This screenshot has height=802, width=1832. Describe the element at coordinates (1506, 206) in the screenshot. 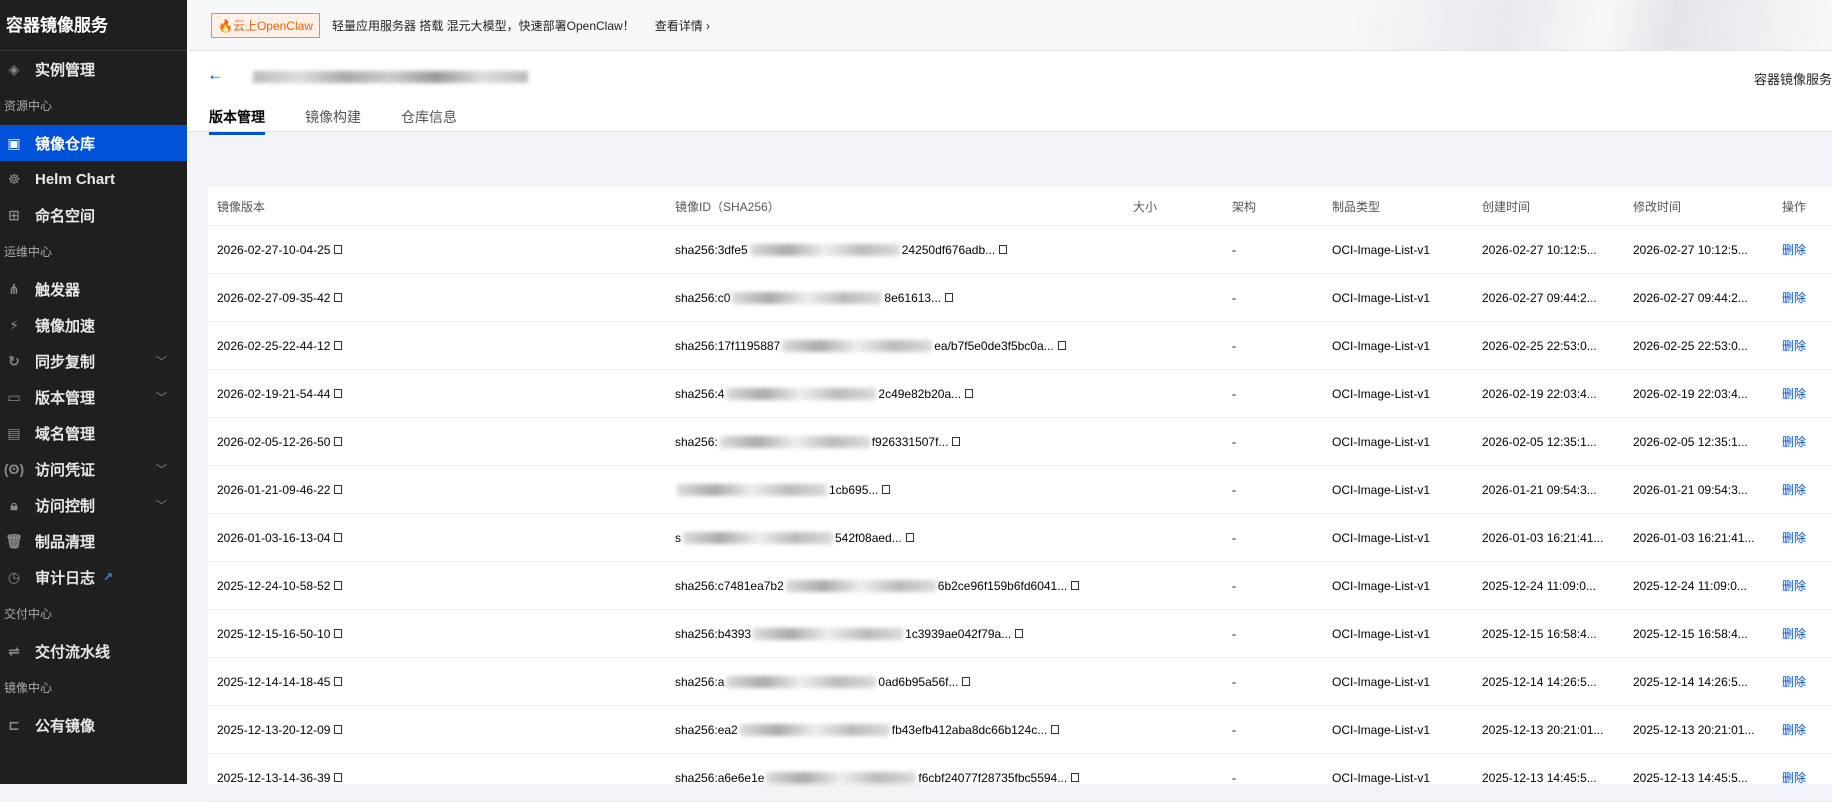

I see `column-header: 创建时间` at that location.